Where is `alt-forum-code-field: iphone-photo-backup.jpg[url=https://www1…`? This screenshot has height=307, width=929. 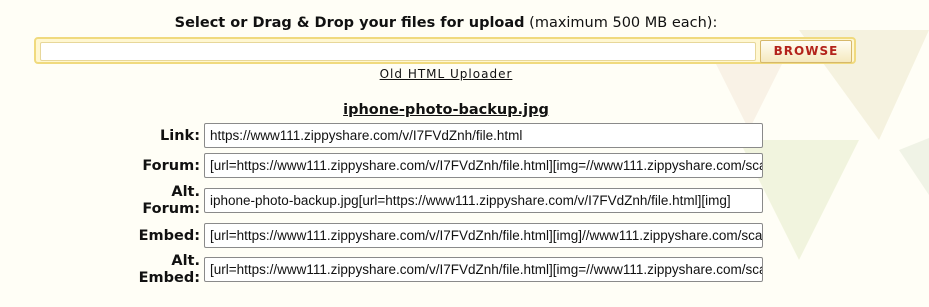 alt-forum-code-field: iphone-photo-backup.jpg[url=https://www1… is located at coordinates (483, 200).